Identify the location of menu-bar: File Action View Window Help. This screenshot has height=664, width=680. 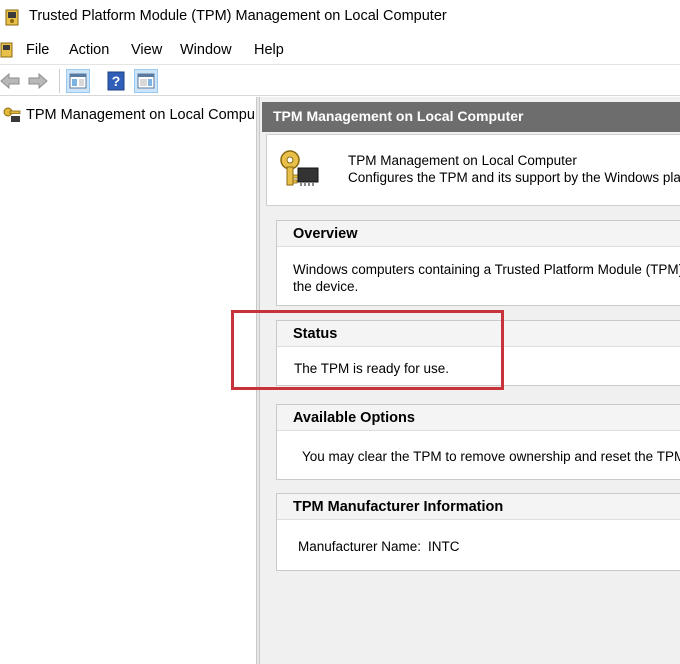
(340, 50).